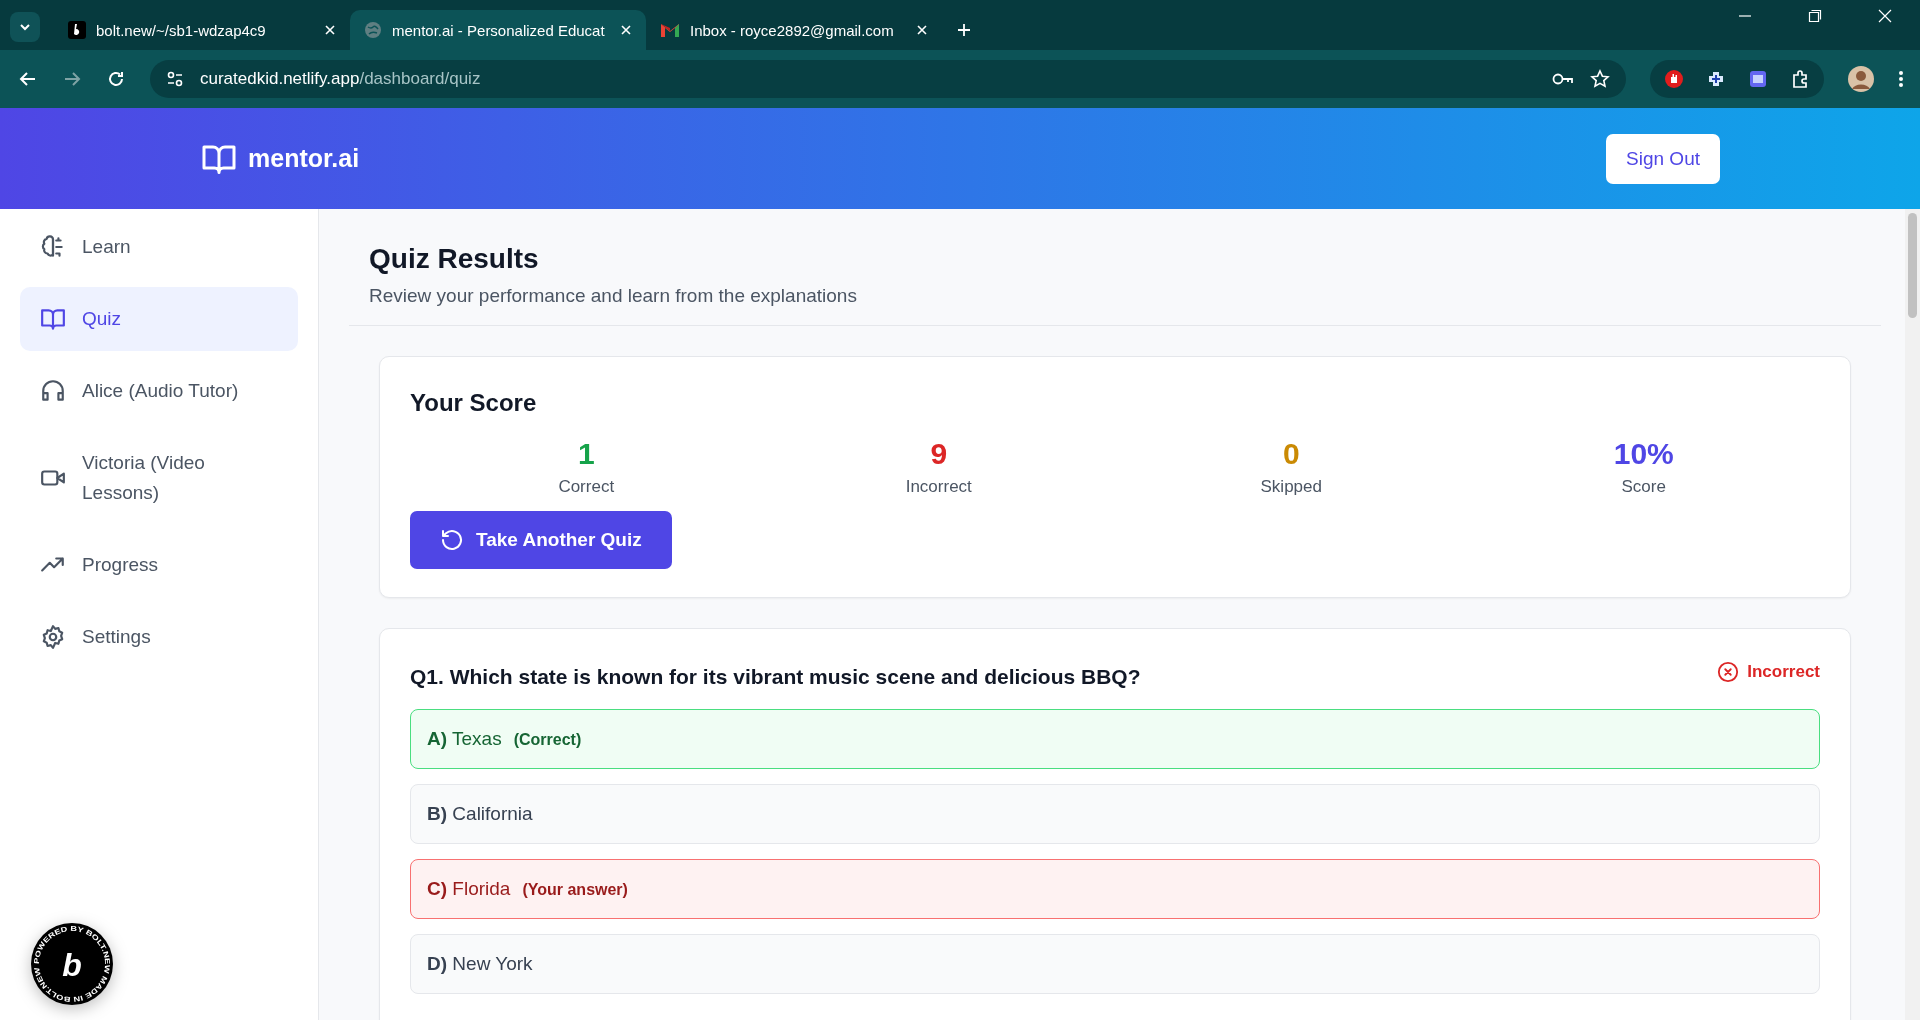 The width and height of the screenshot is (1920, 1020). I want to click on site-settings-icon, so click(175, 79).